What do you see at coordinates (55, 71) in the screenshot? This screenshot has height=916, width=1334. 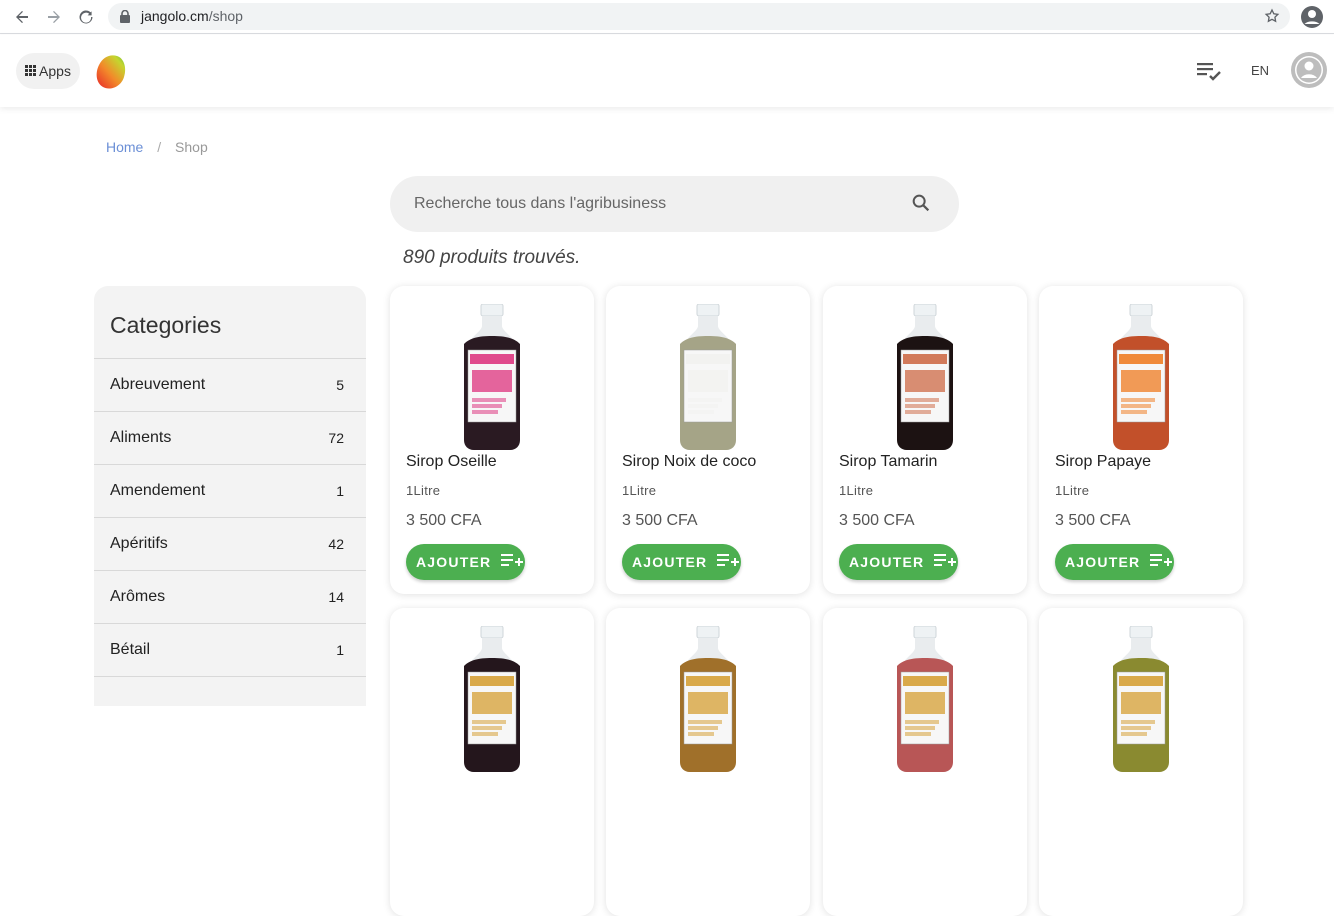 I see `apps-label: Apps` at bounding box center [55, 71].